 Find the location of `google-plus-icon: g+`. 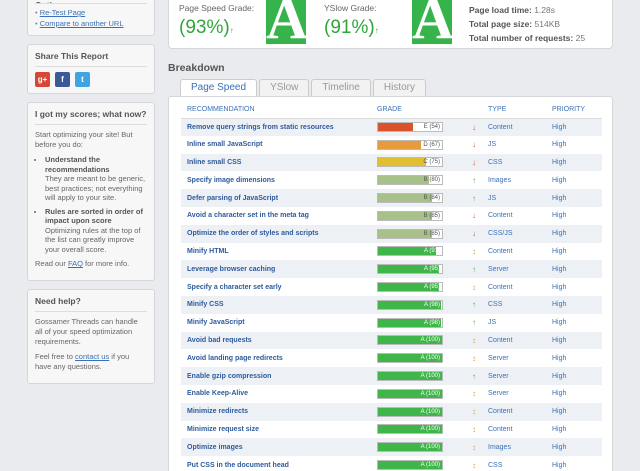

google-plus-icon: g+ is located at coordinates (42, 79).